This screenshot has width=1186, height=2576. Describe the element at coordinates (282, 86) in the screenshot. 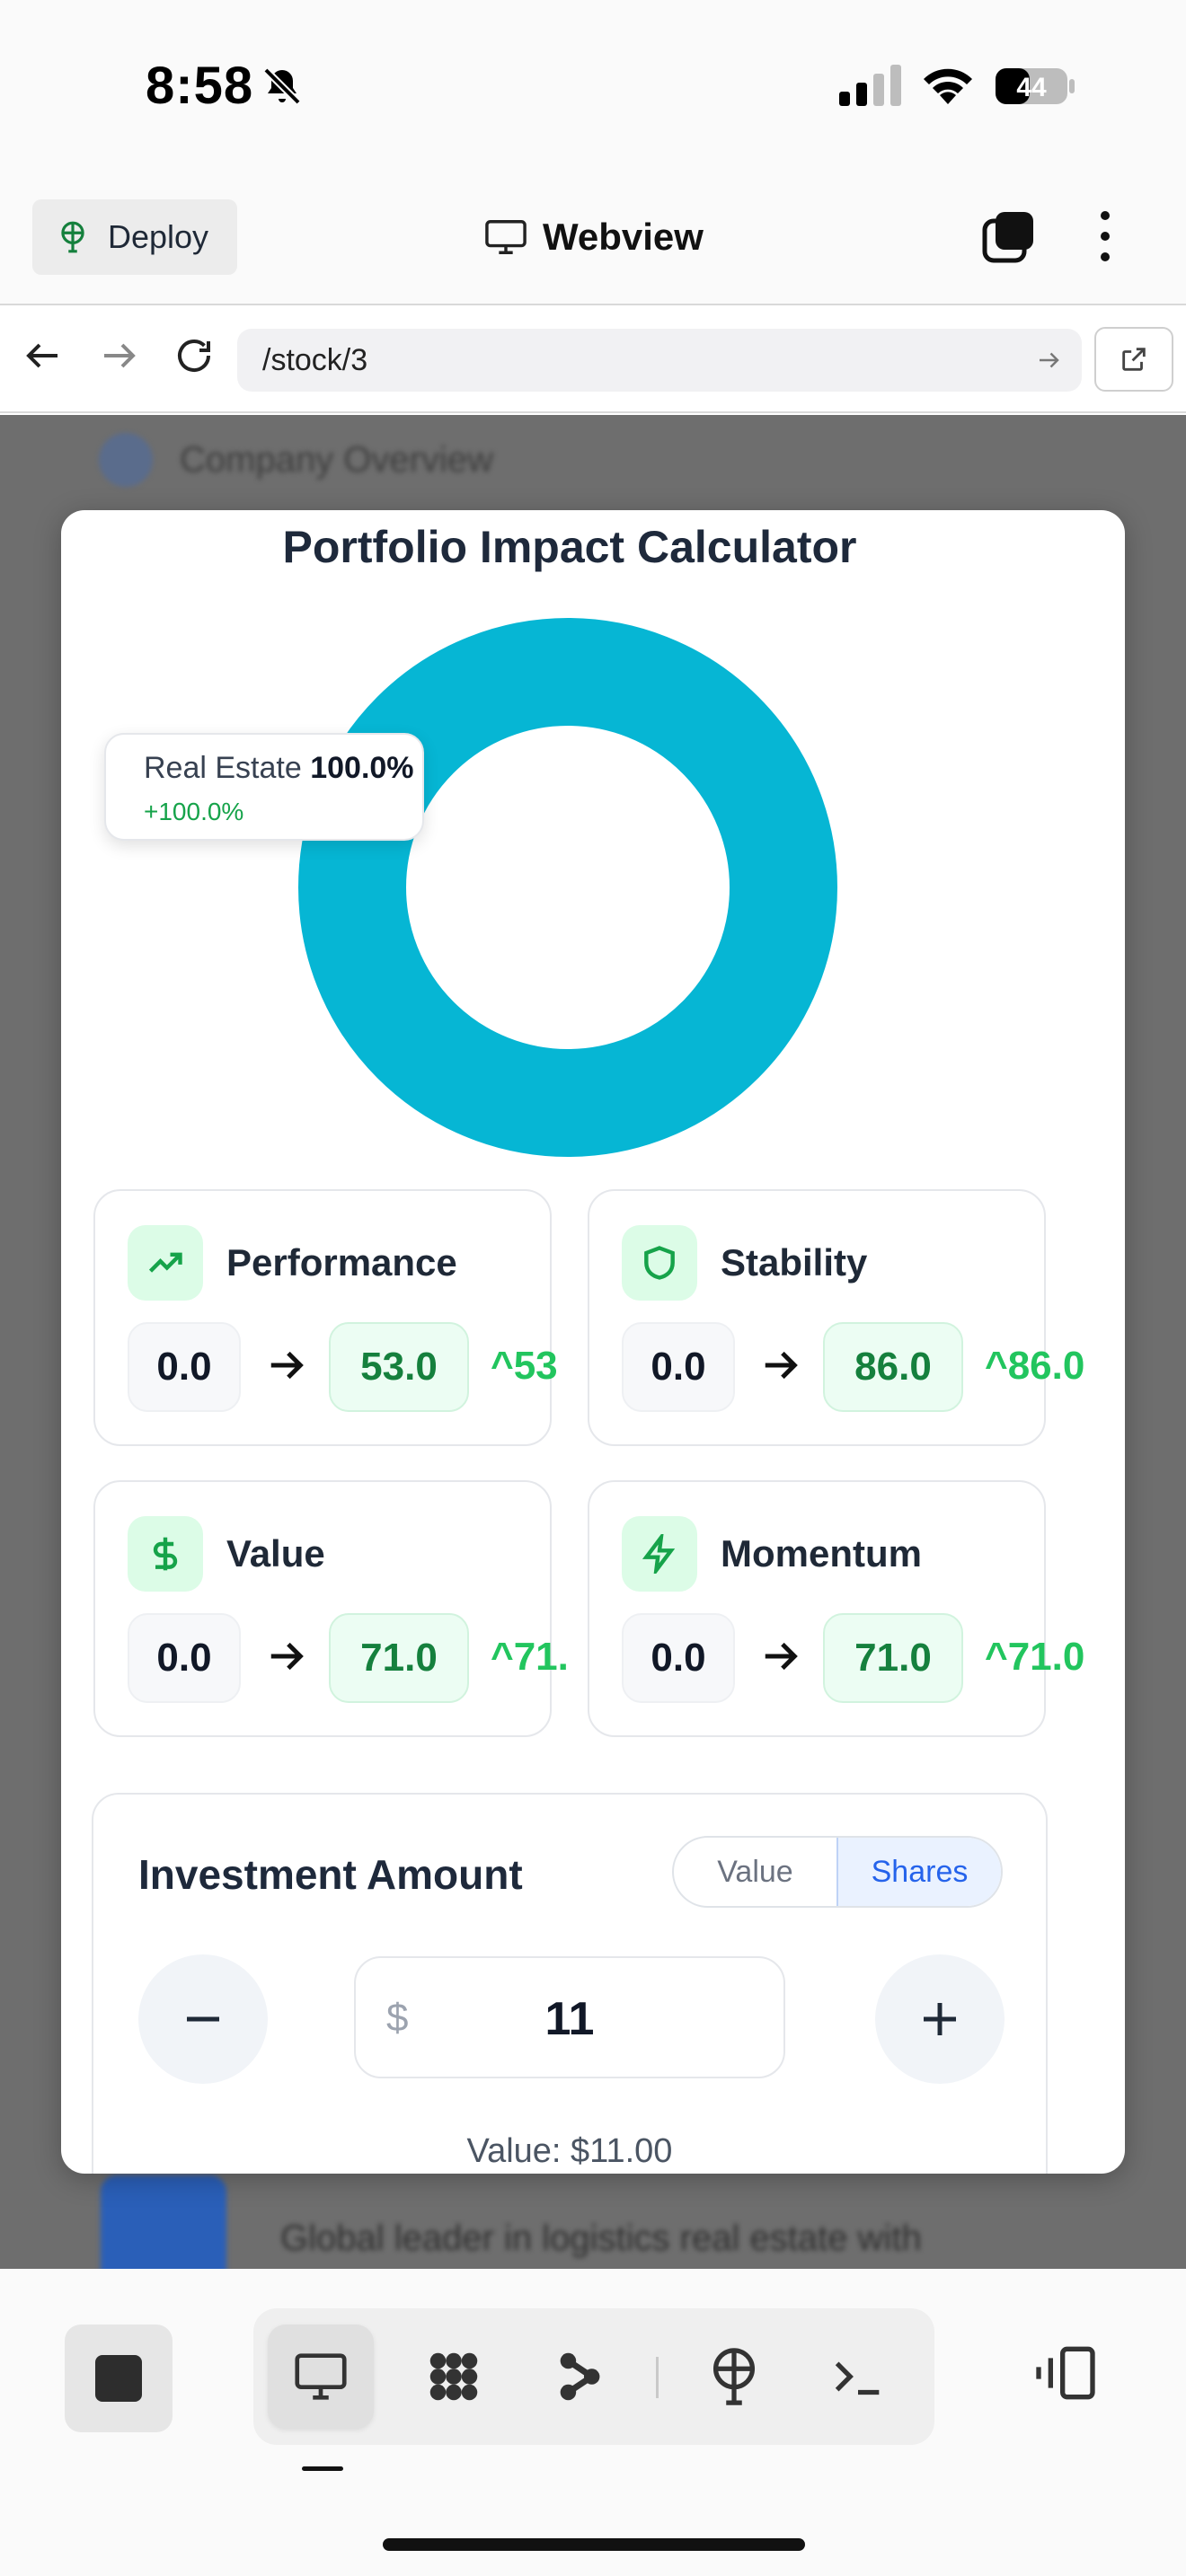

I see `bell-muted-icon` at that location.